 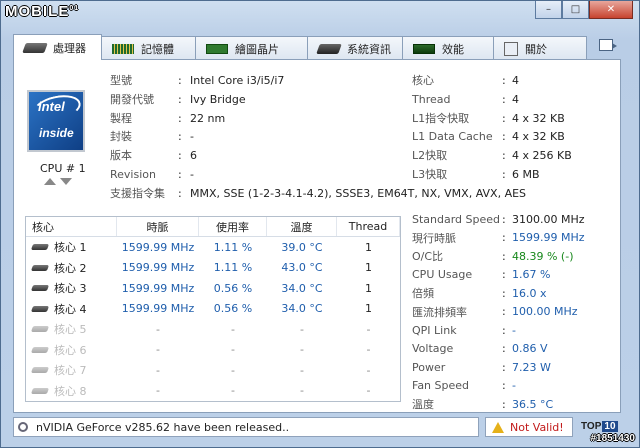 What do you see at coordinates (355, 48) in the screenshot?
I see `tab-system: 系統資訊` at bounding box center [355, 48].